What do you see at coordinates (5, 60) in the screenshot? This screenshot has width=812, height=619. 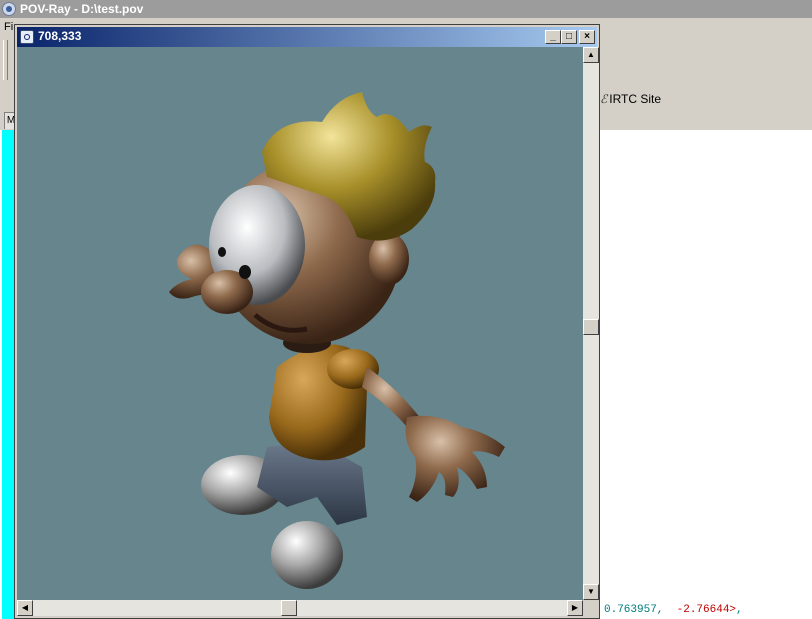 I see `toolbar-grip` at bounding box center [5, 60].